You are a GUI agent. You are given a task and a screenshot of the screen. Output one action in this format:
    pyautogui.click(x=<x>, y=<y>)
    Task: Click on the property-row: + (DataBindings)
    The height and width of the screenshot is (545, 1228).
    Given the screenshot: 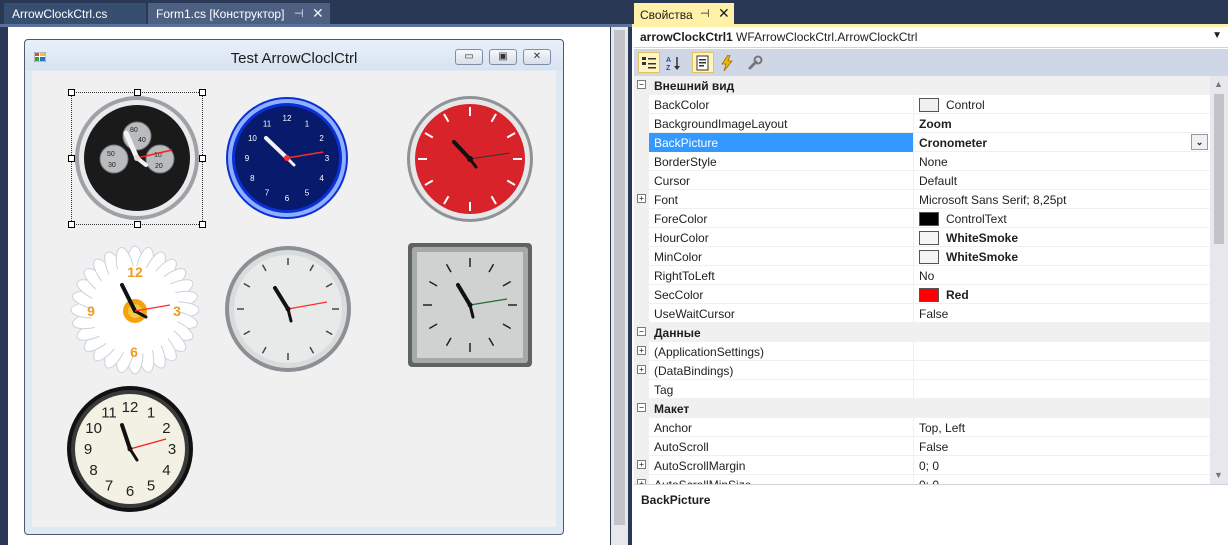 What is the action you would take?
    pyautogui.click(x=922, y=370)
    